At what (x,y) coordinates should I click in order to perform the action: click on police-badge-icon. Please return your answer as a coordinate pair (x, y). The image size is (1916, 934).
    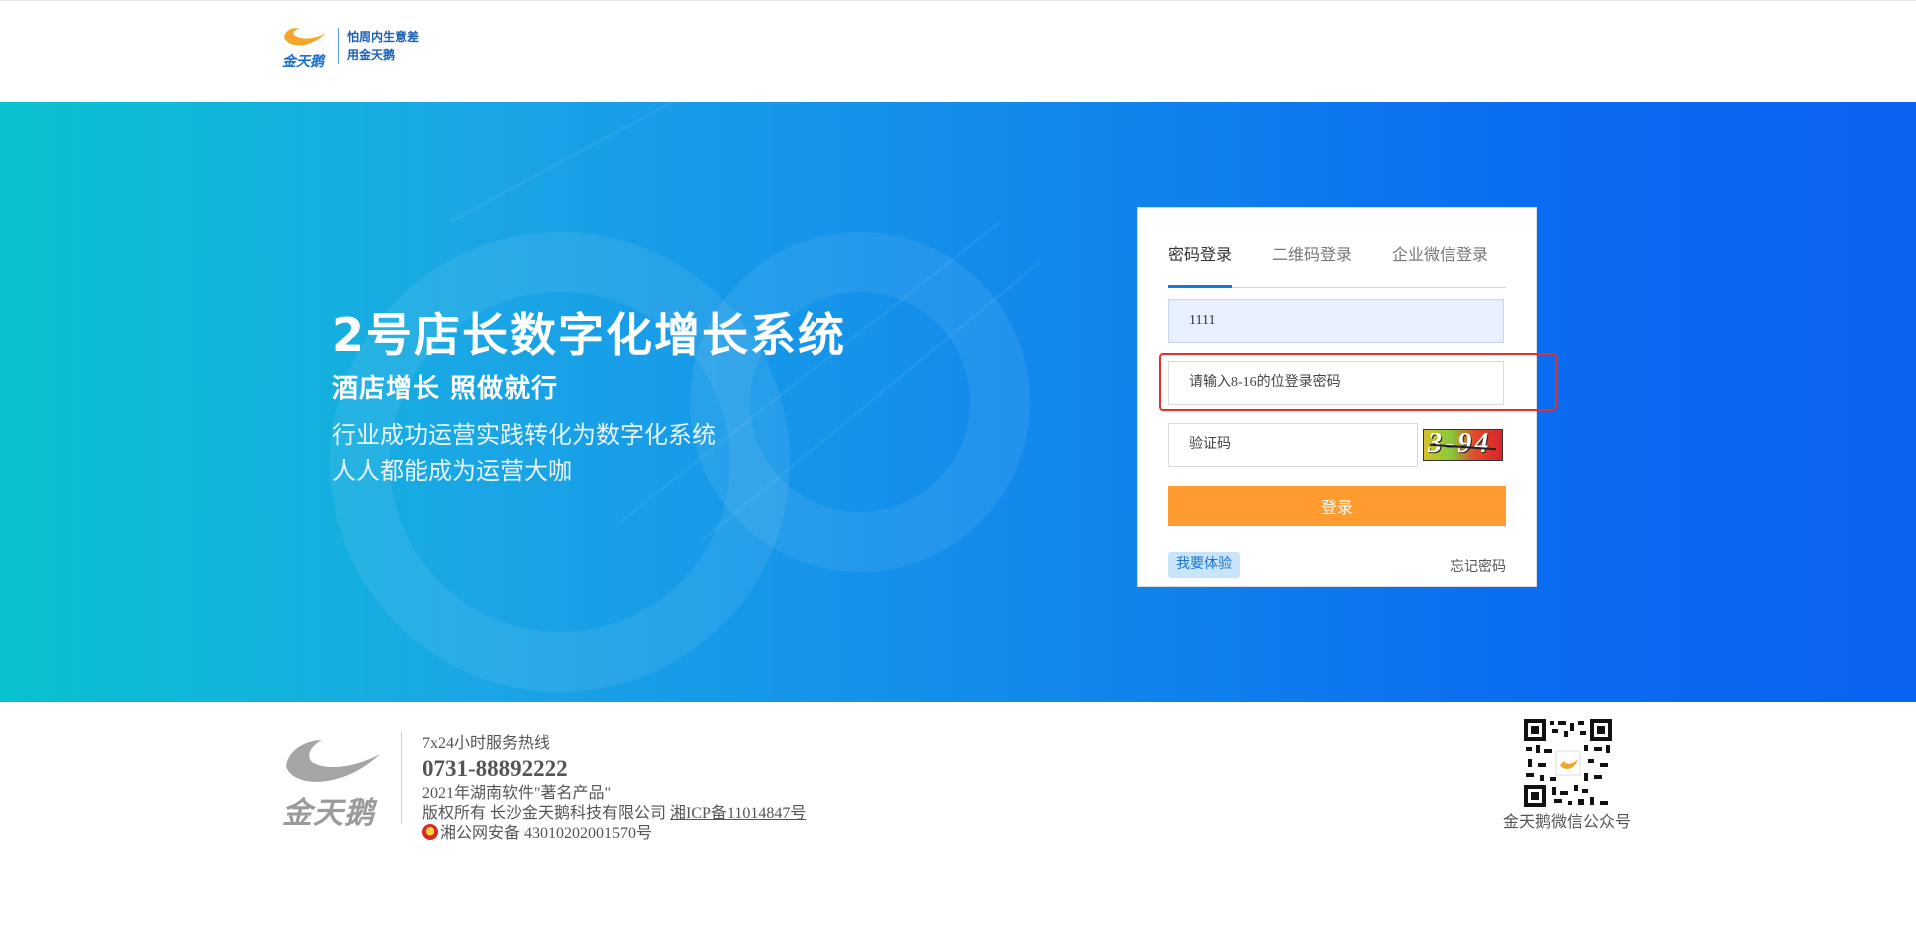
    Looking at the image, I should click on (430, 832).